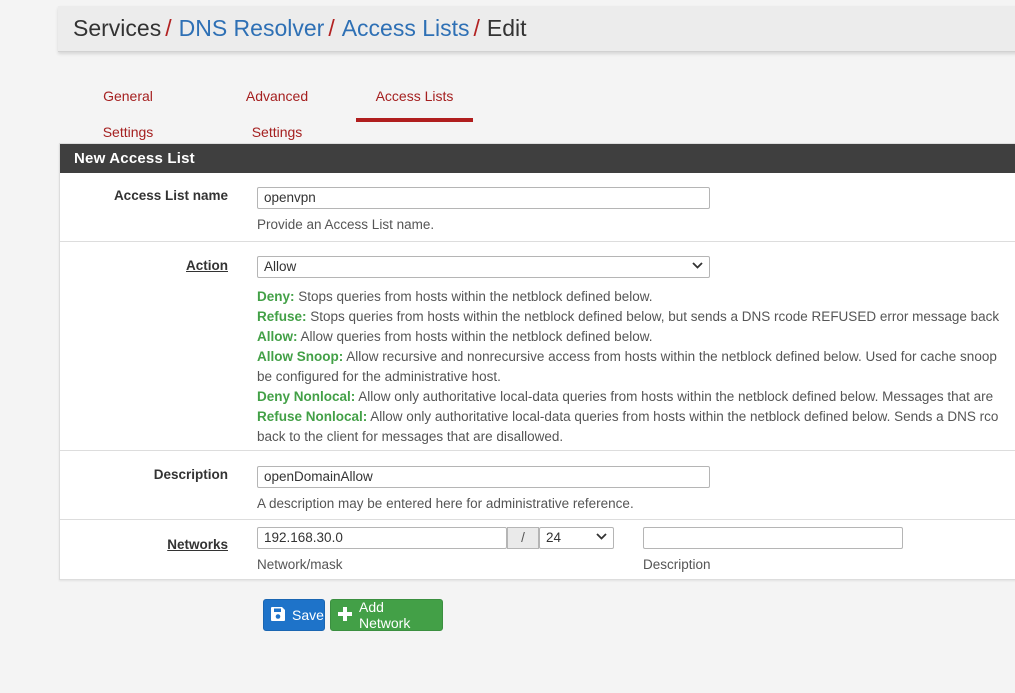  What do you see at coordinates (677, 564) in the screenshot?
I see `network-description-help: Description` at bounding box center [677, 564].